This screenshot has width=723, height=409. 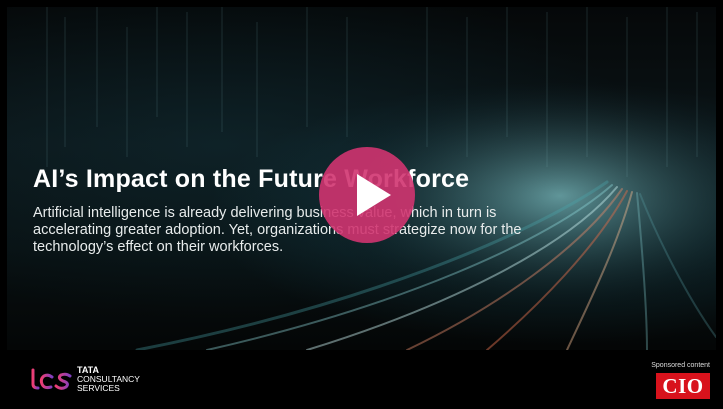 I want to click on tcs-logo-icon, so click(x=51, y=379).